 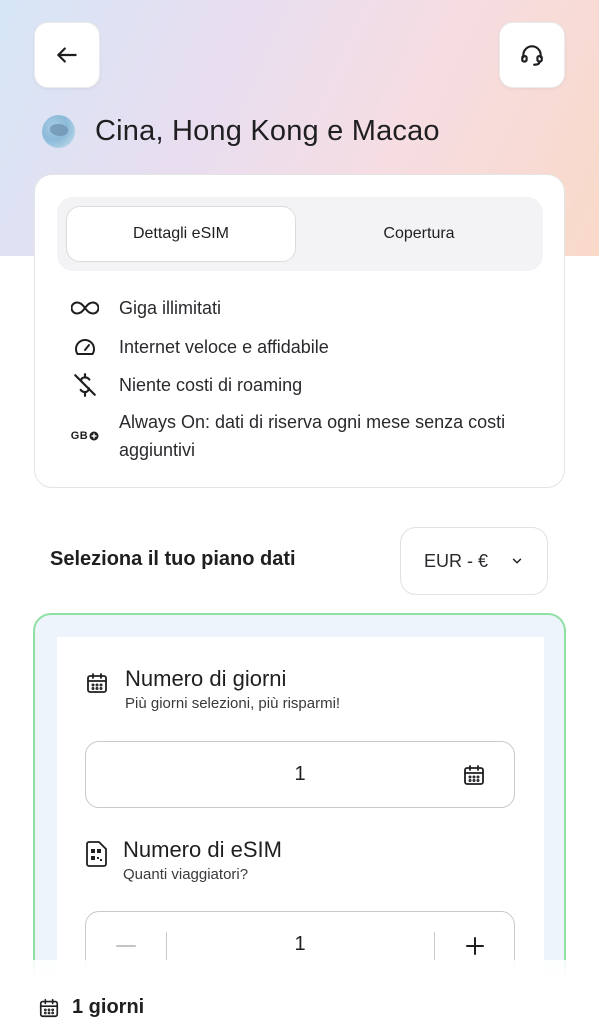 I want to click on feature-item: Giga illimitati, so click(x=294, y=308).